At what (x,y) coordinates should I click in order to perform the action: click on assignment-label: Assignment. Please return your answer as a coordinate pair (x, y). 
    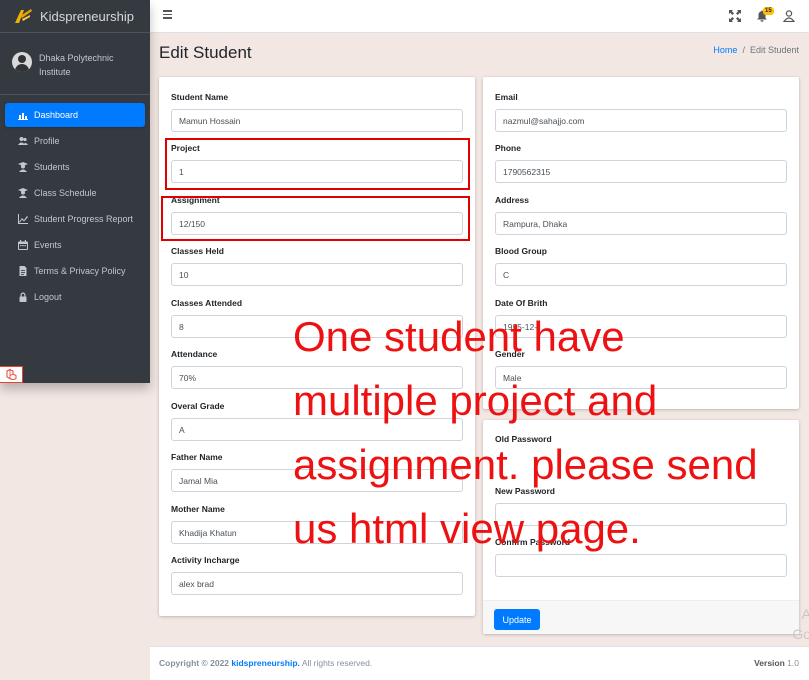
    Looking at the image, I should click on (195, 200).